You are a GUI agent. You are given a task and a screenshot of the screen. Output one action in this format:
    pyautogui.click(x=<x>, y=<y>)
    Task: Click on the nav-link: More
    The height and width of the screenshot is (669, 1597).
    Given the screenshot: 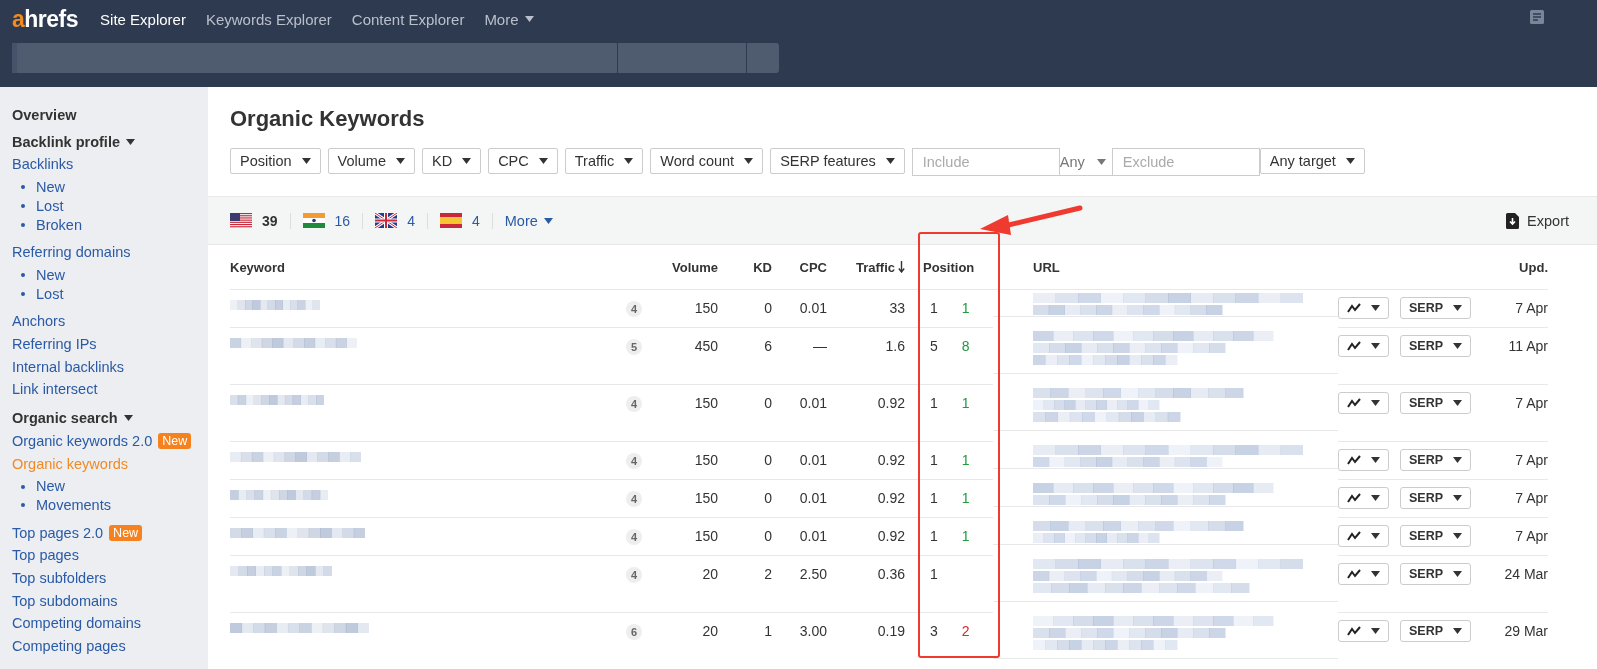 What is the action you would take?
    pyautogui.click(x=509, y=19)
    